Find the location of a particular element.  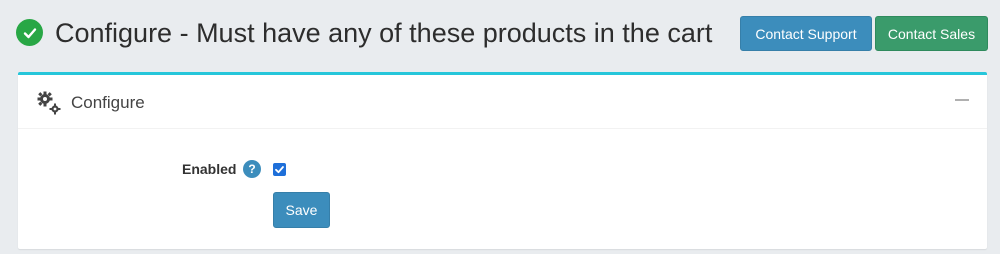

contact-support-button: Contact Support is located at coordinates (806, 33).